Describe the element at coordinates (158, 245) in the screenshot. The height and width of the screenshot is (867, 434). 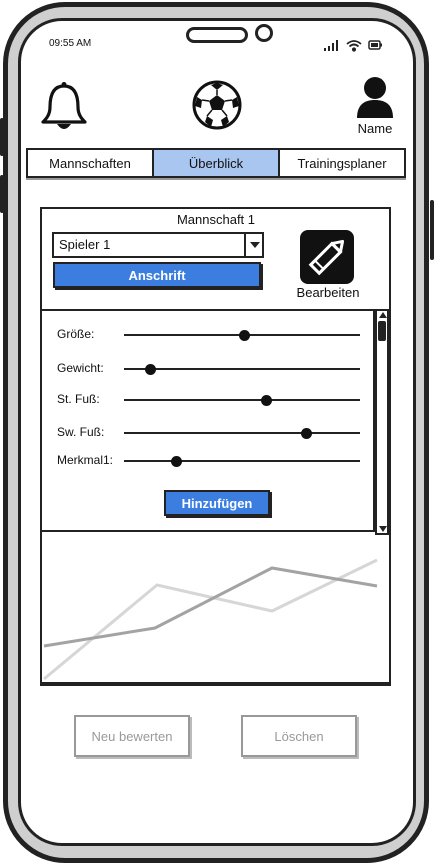
I see `player-select: Spieler 1` at that location.